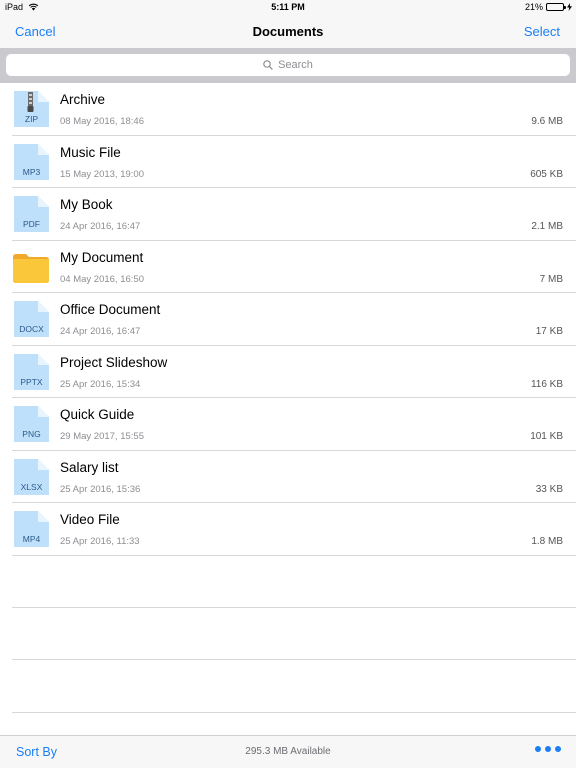 The width and height of the screenshot is (576, 768). What do you see at coordinates (288, 477) in the screenshot?
I see `file-row: XLSX Salary list 25 Apr 2016, 15:36 33 KB` at bounding box center [288, 477].